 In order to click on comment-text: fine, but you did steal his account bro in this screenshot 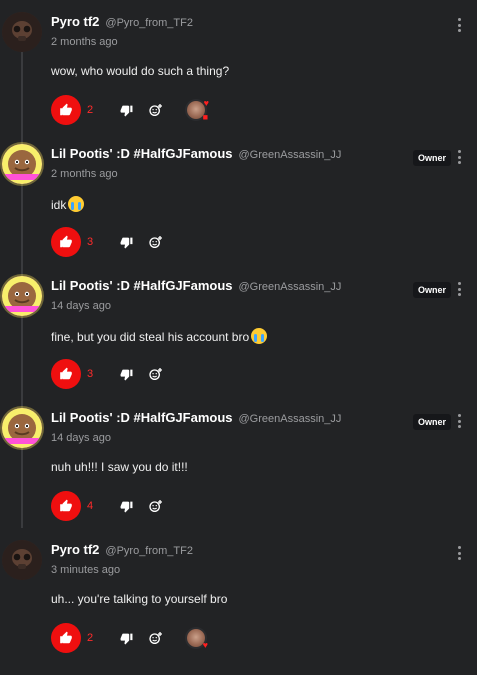, I will do `click(159, 336)`.